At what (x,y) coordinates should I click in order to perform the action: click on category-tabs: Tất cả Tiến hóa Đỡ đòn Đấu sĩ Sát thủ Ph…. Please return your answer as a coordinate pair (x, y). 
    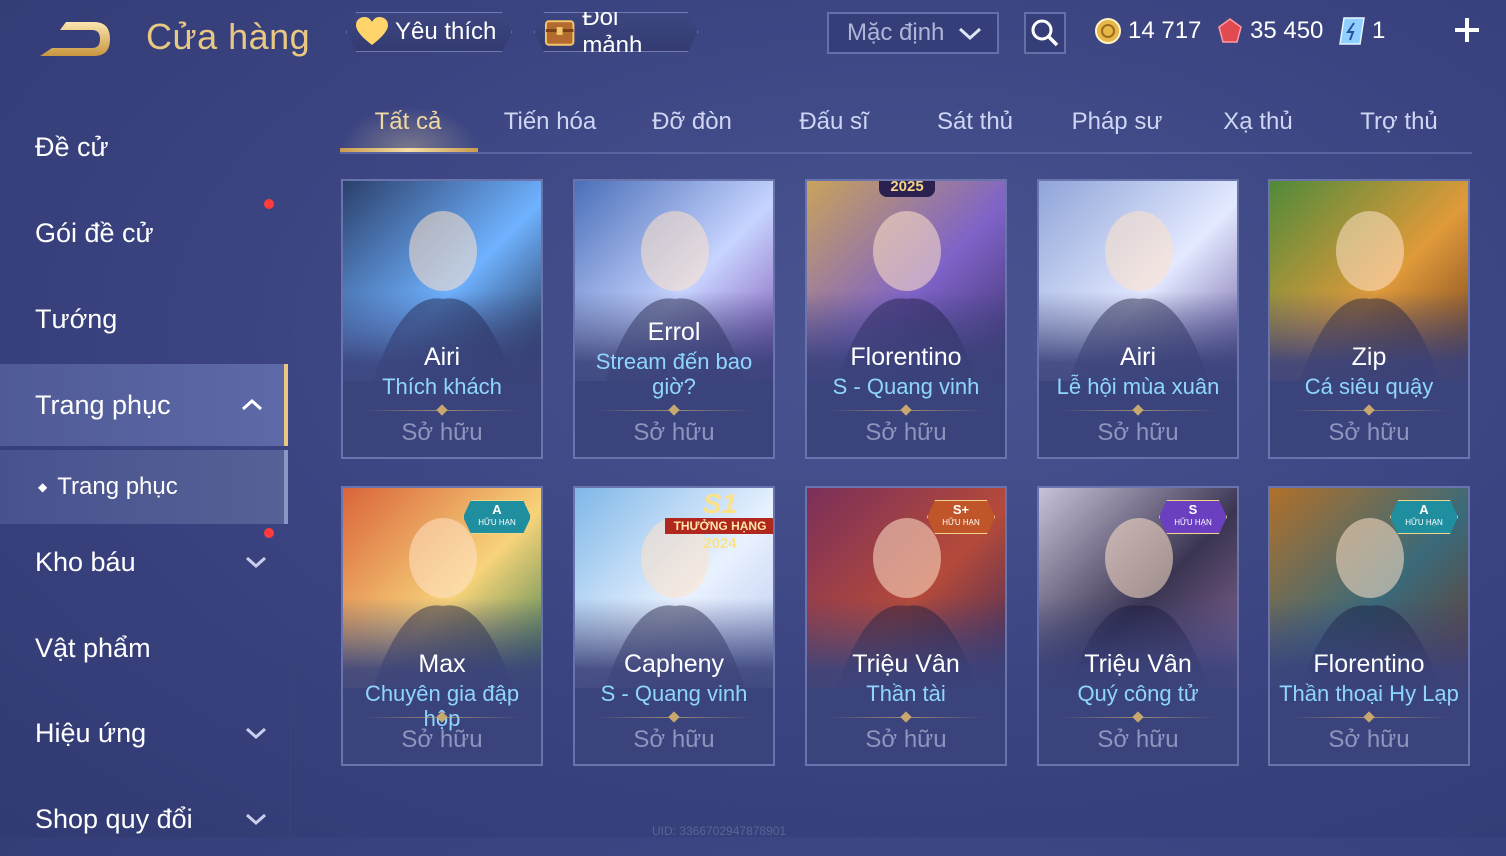
    Looking at the image, I should click on (906, 127).